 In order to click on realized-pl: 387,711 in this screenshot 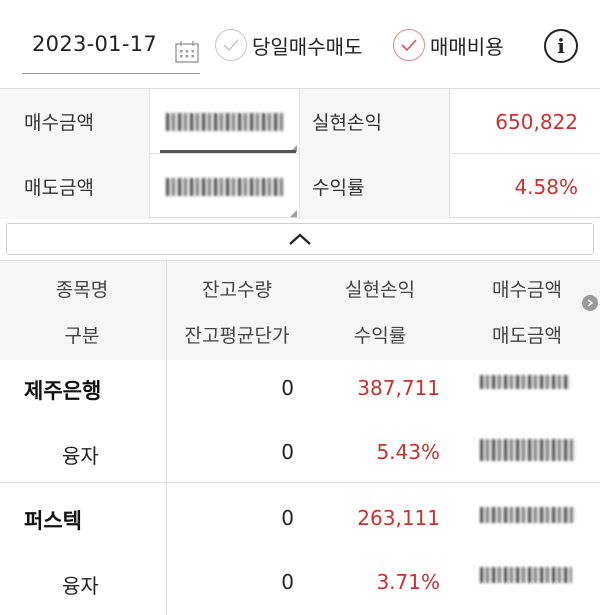, I will do `click(398, 388)`.